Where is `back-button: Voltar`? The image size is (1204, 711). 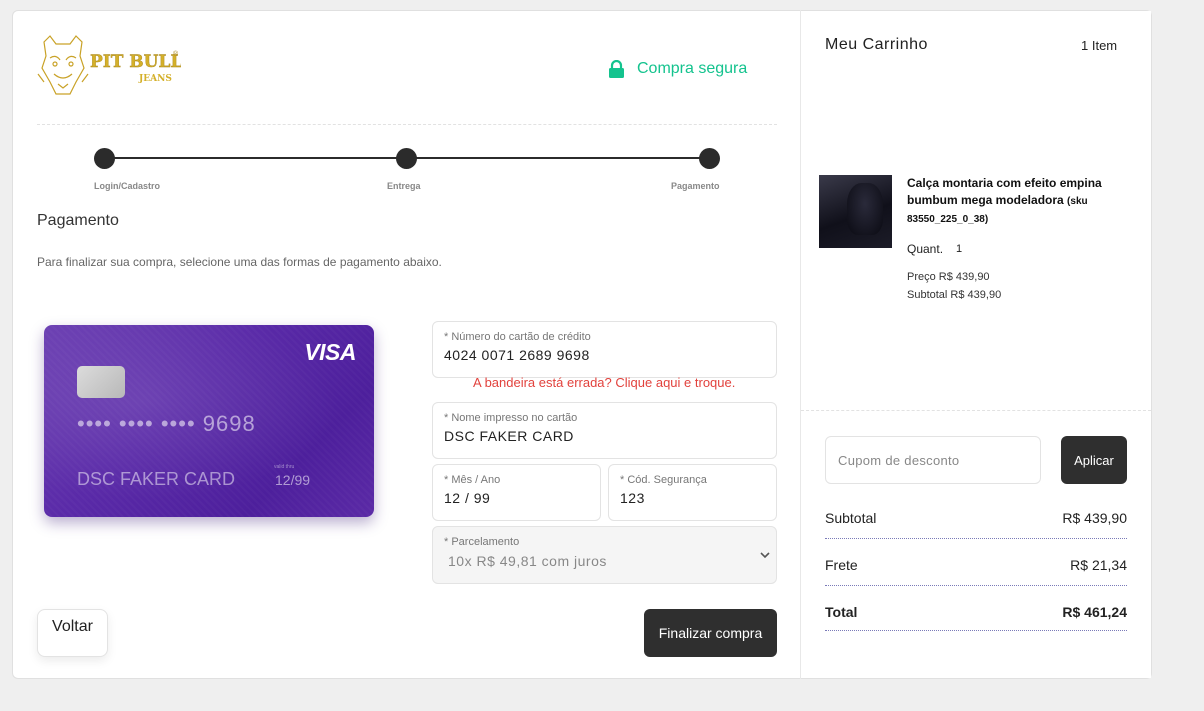 back-button: Voltar is located at coordinates (72, 633).